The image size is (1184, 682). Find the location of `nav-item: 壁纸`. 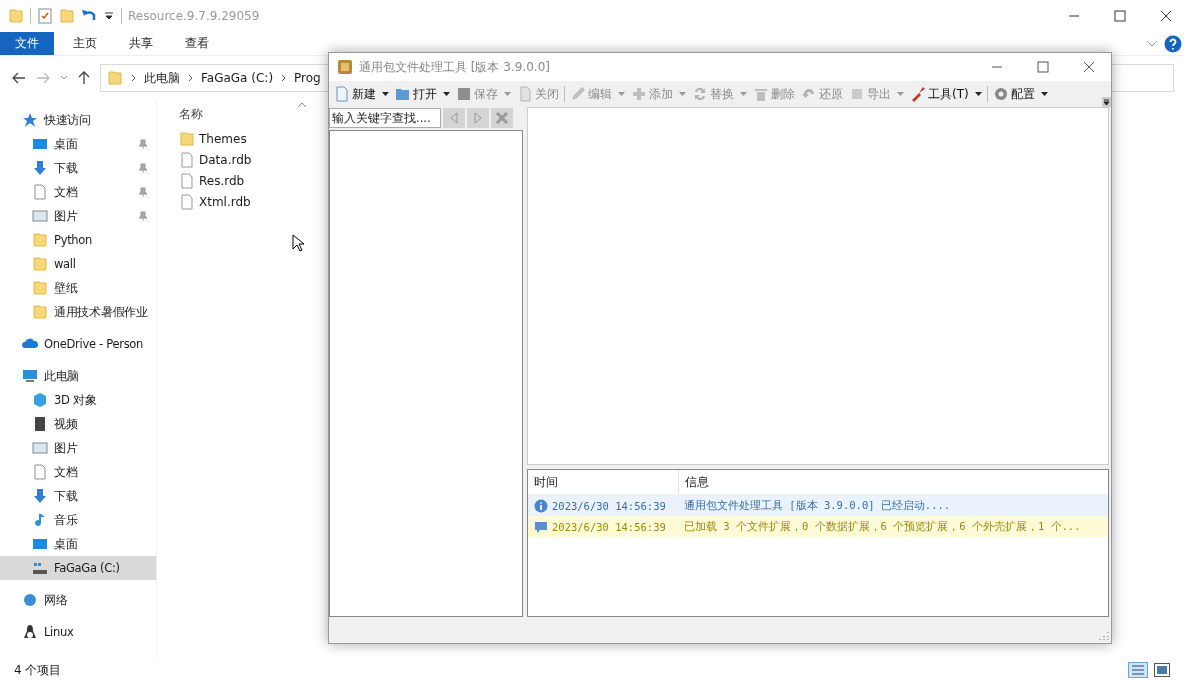

nav-item: 壁纸 is located at coordinates (78, 288).